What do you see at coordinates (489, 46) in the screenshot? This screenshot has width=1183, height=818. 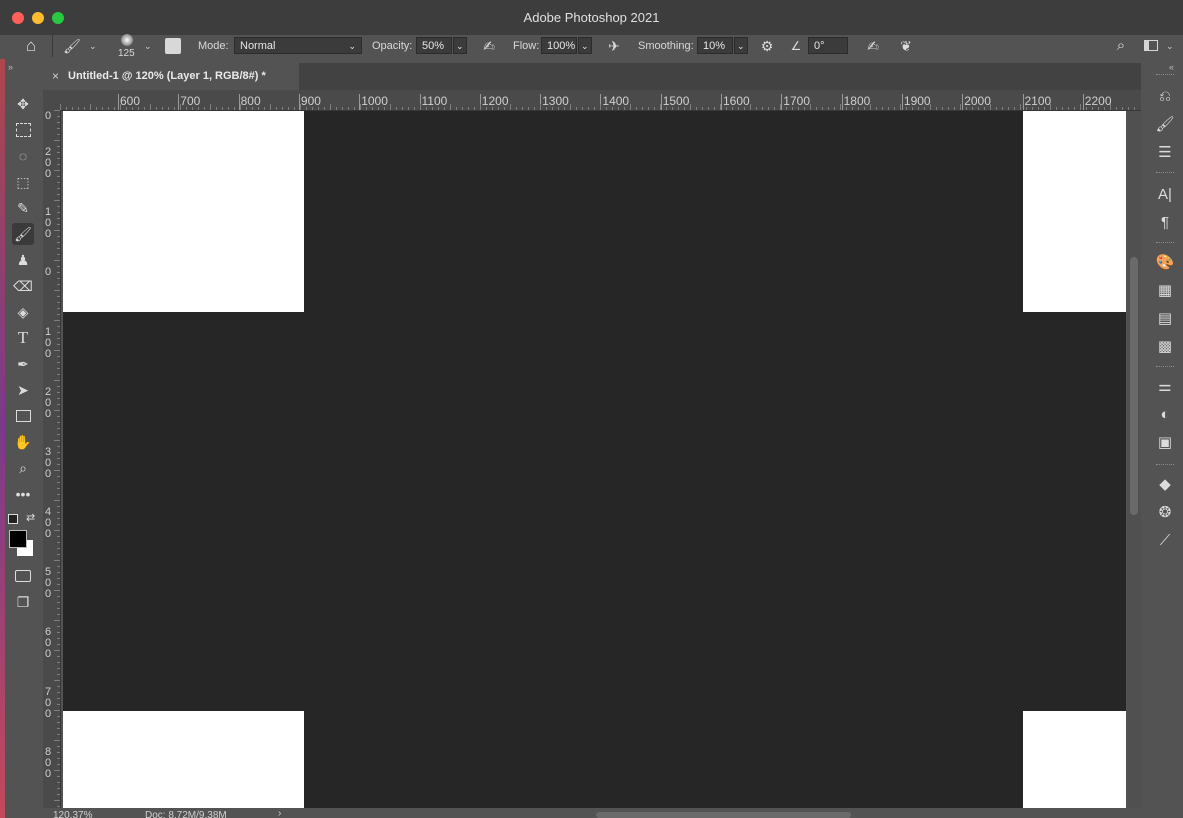 I see `pressure-opacity-icon: ✍` at bounding box center [489, 46].